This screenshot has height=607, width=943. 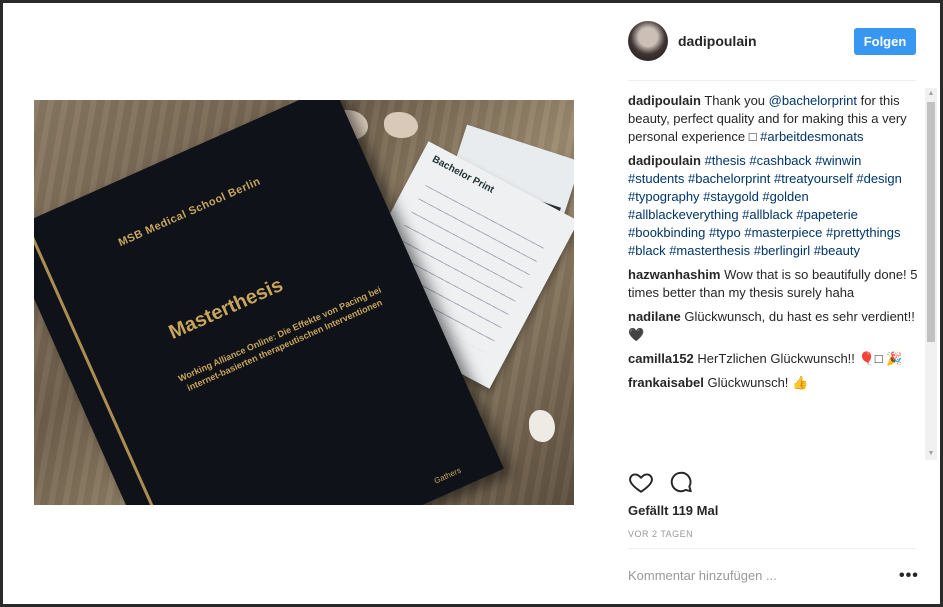 What do you see at coordinates (681, 482) in the screenshot?
I see `comment-bubble-icon` at bounding box center [681, 482].